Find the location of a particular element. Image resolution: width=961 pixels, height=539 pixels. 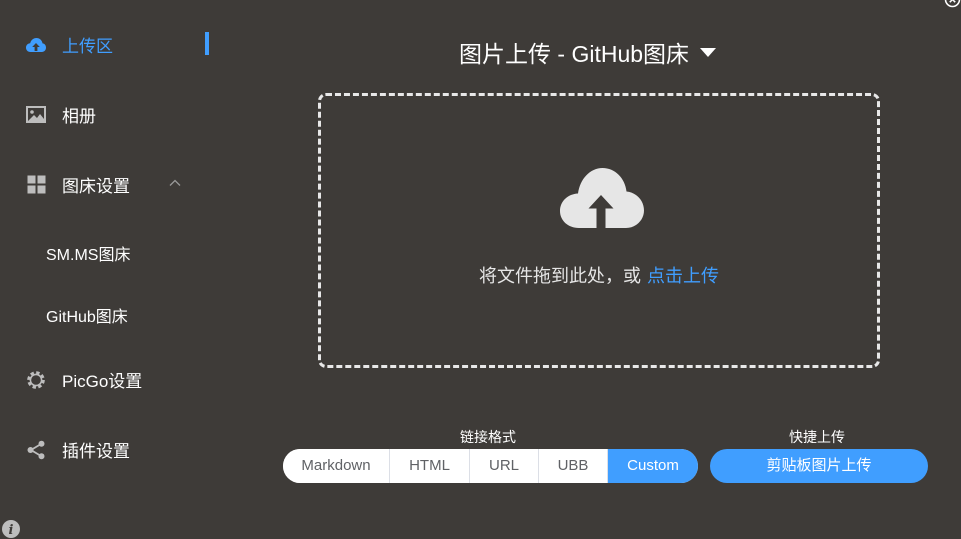

picbed-selector: 图片上传 - GitHub图床 is located at coordinates (588, 52).